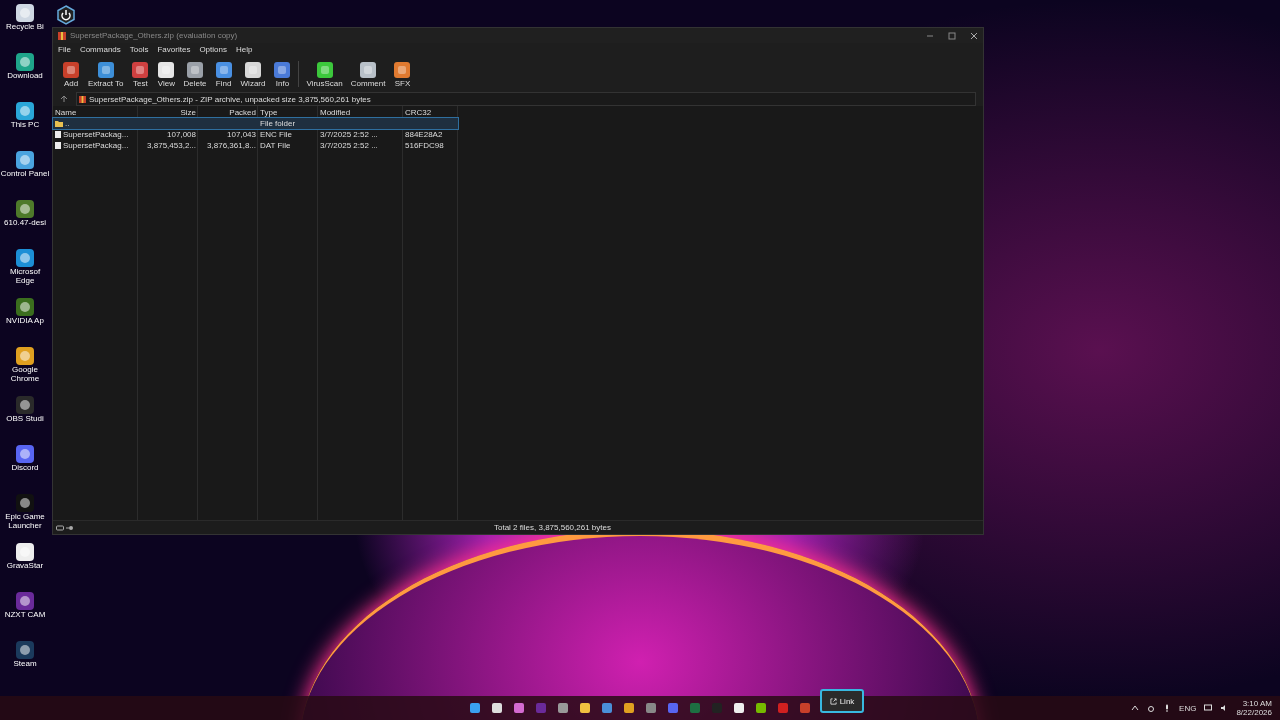  Describe the element at coordinates (181, 134) in the screenshot. I see `table-cell: 107,008` at that location.